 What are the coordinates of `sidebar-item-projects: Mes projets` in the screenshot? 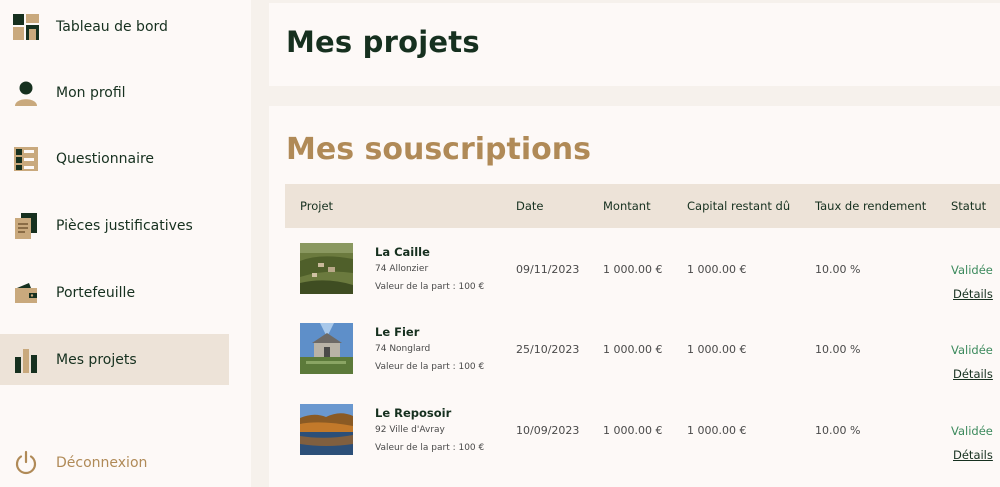 It's located at (114, 359).